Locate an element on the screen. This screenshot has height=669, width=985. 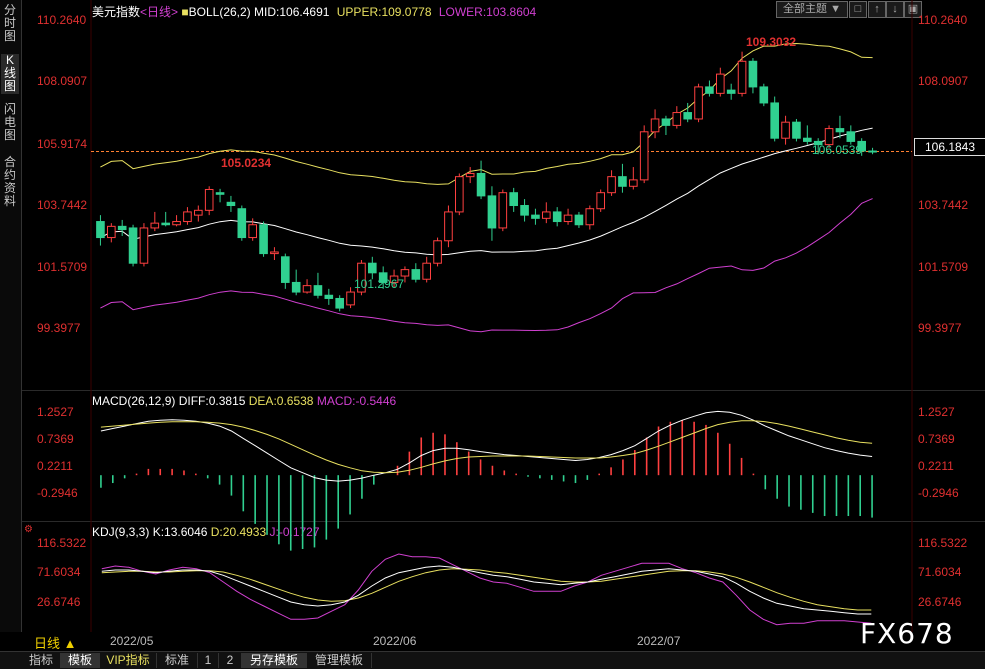
tab-indicator: 指标 is located at coordinates (41, 660).